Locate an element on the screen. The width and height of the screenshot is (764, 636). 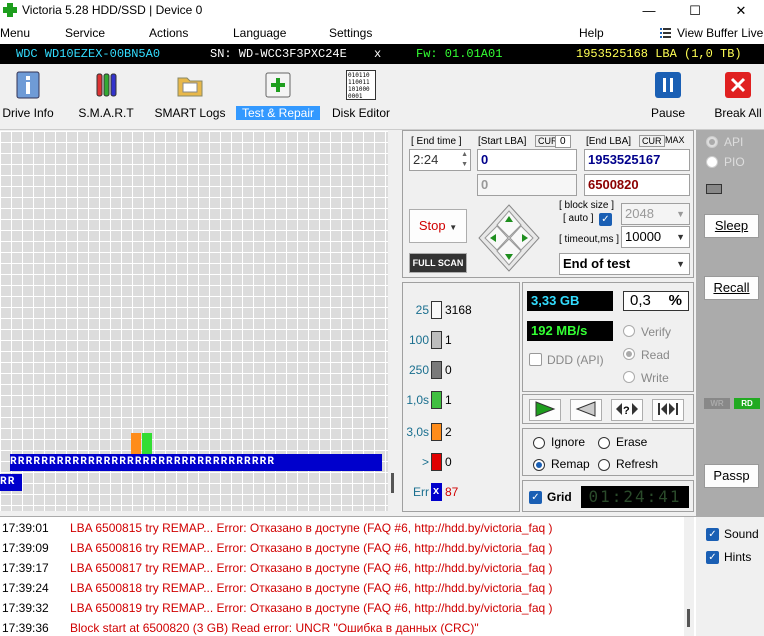
ignore-radio is located at coordinates (539, 443).